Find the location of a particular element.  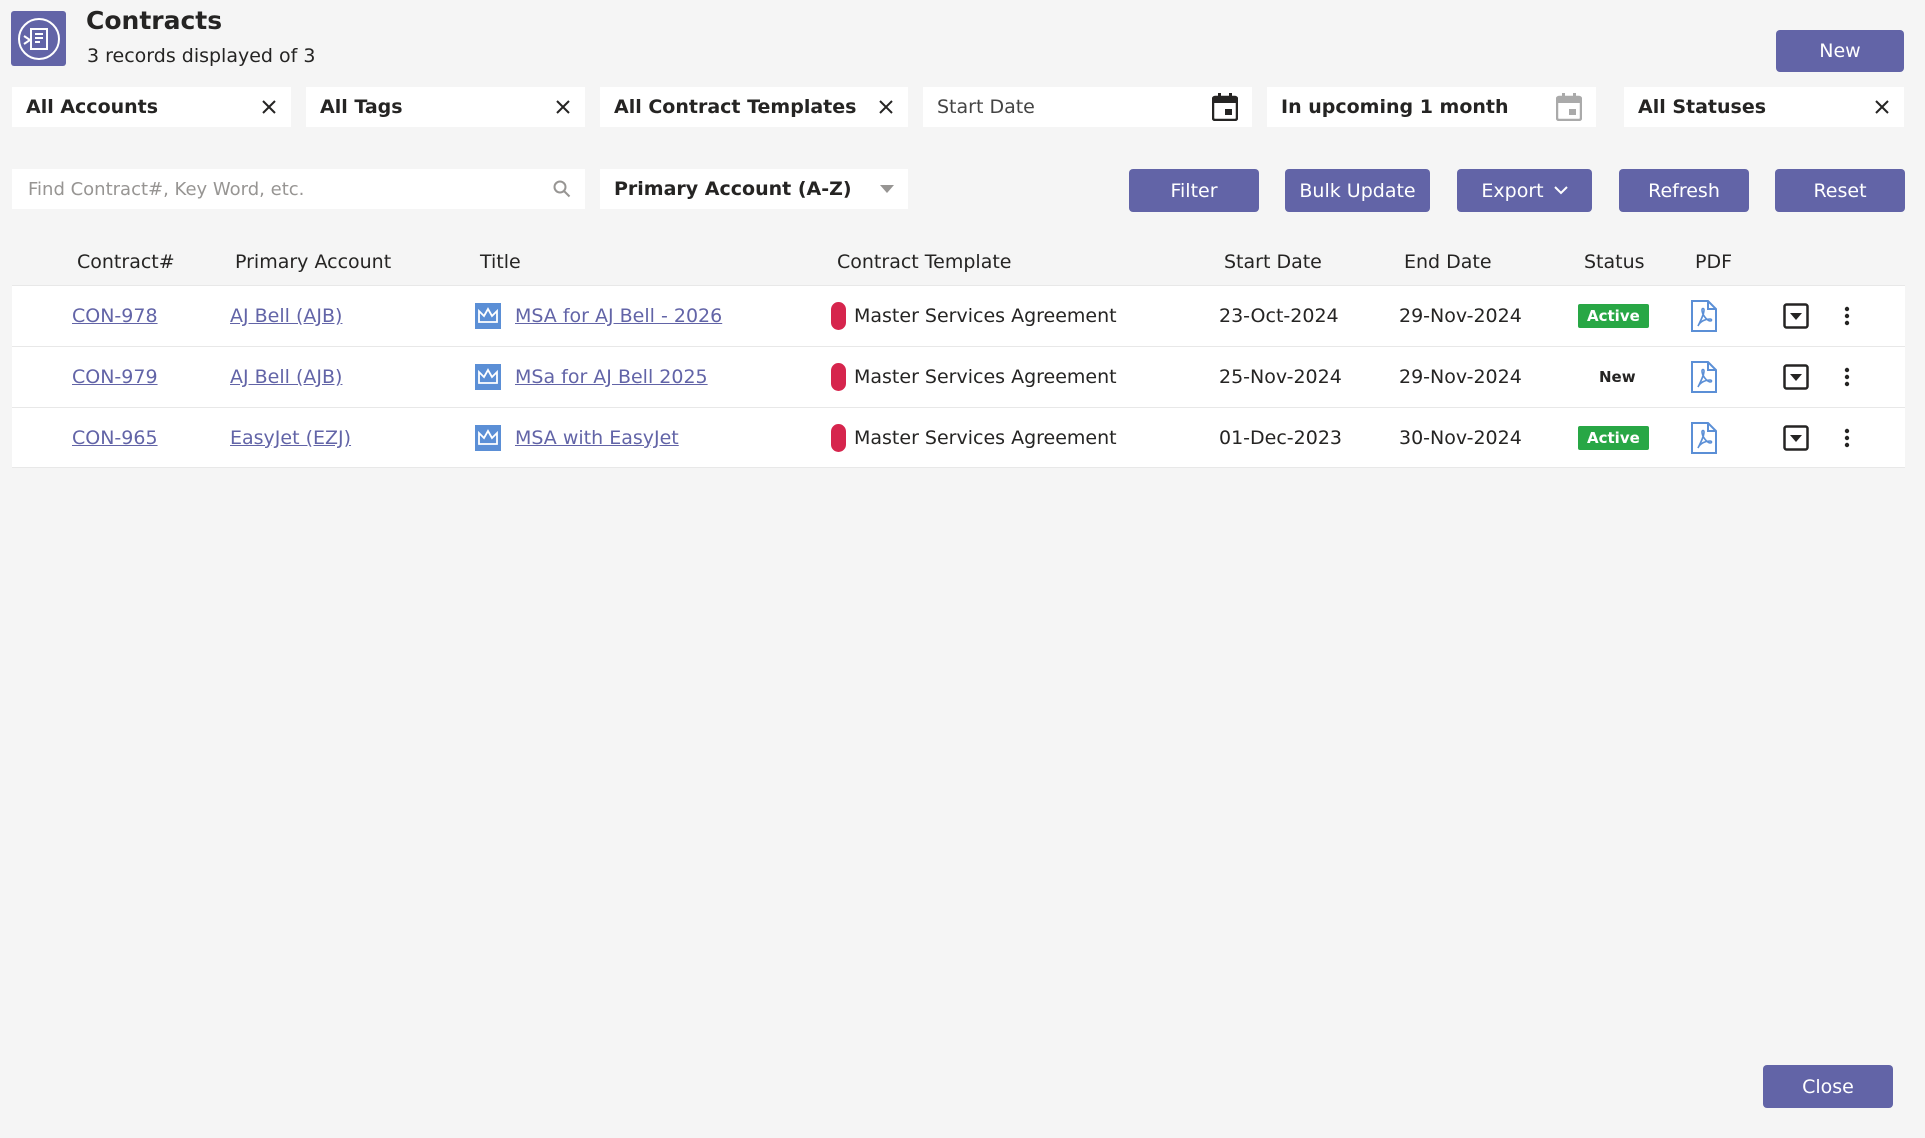

accounts-filter-label: All Accounts is located at coordinates (92, 107).